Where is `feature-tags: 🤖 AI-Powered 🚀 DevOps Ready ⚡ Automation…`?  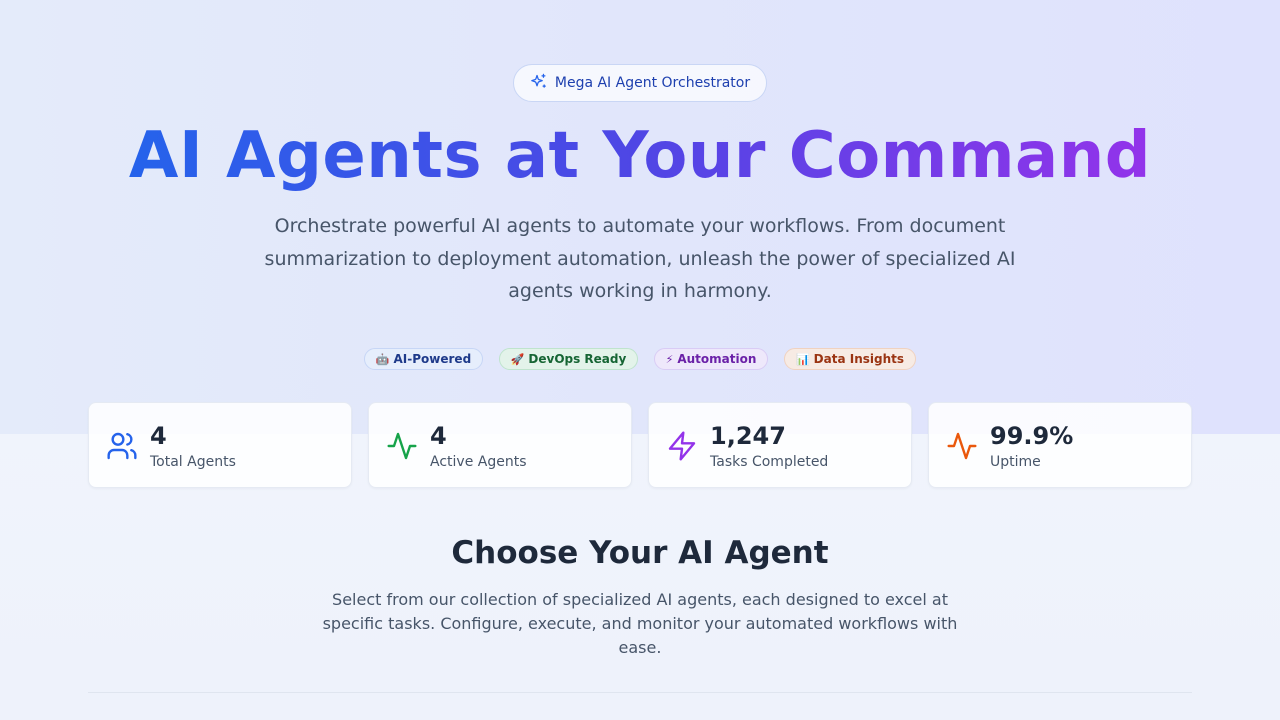
feature-tags: 🤖 AI-Powered 🚀 DevOps Ready ⚡ Automation… is located at coordinates (640, 359).